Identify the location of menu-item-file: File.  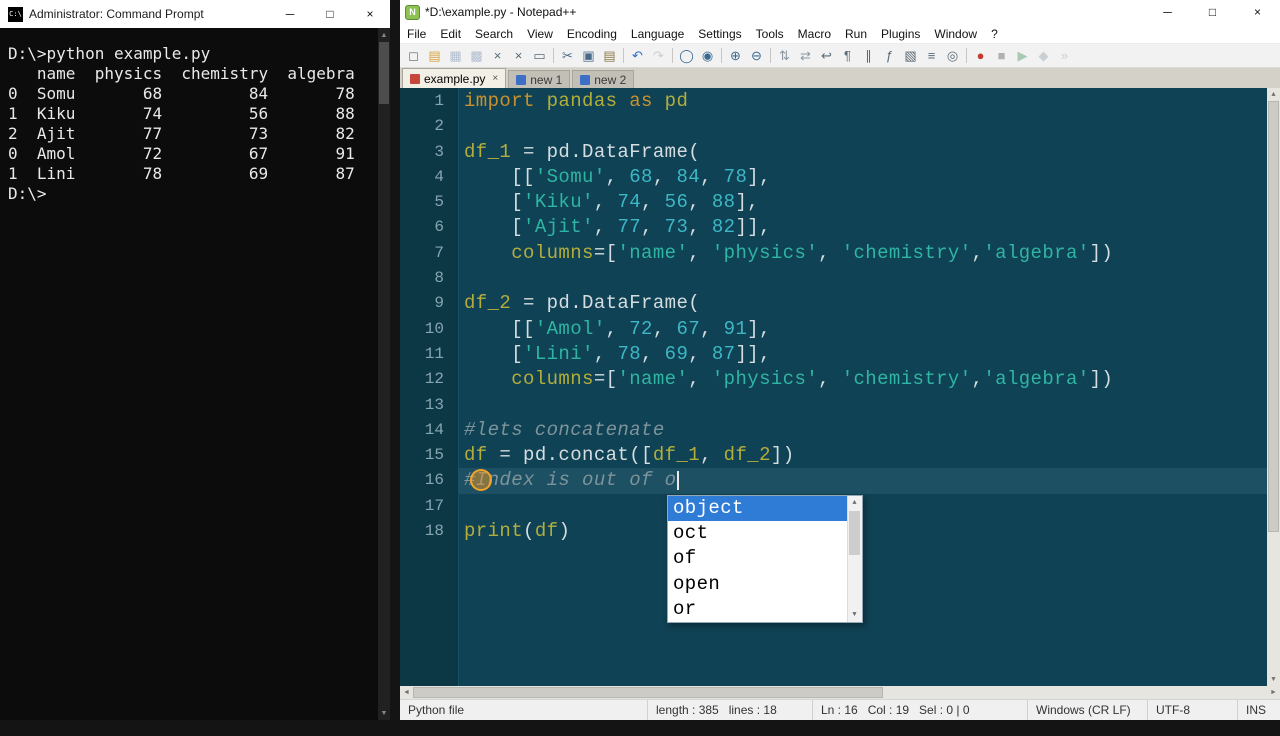
(416, 33).